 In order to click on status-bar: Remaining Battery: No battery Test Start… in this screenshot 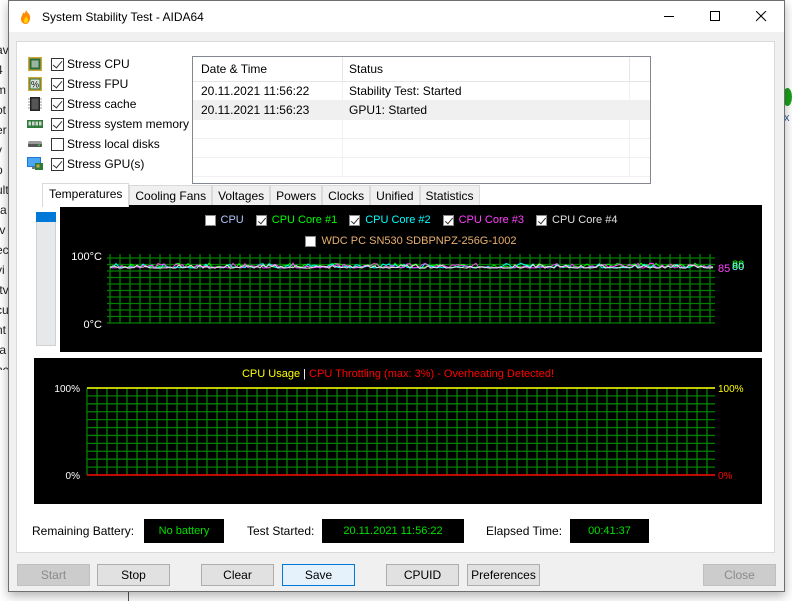, I will do `click(396, 531)`.